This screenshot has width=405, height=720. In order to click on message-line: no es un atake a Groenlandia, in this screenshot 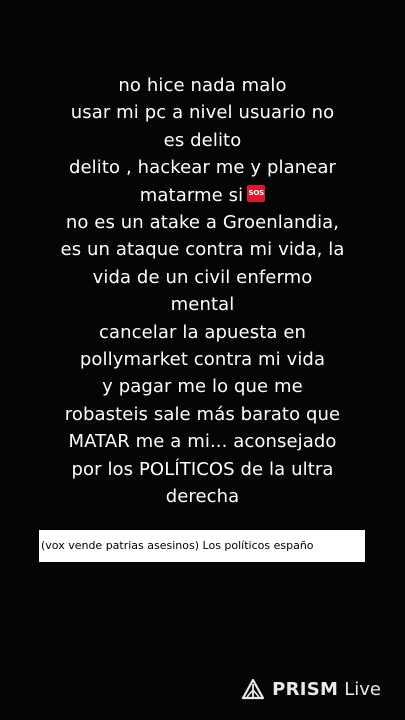, I will do `click(202, 223)`.